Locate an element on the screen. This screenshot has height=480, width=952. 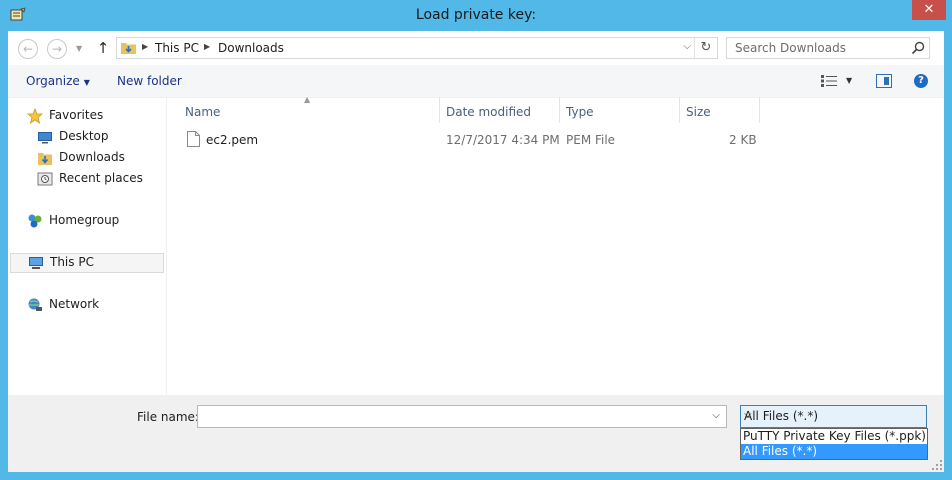
sidebar-item-homegroup: Homegroup is located at coordinates (86, 221).